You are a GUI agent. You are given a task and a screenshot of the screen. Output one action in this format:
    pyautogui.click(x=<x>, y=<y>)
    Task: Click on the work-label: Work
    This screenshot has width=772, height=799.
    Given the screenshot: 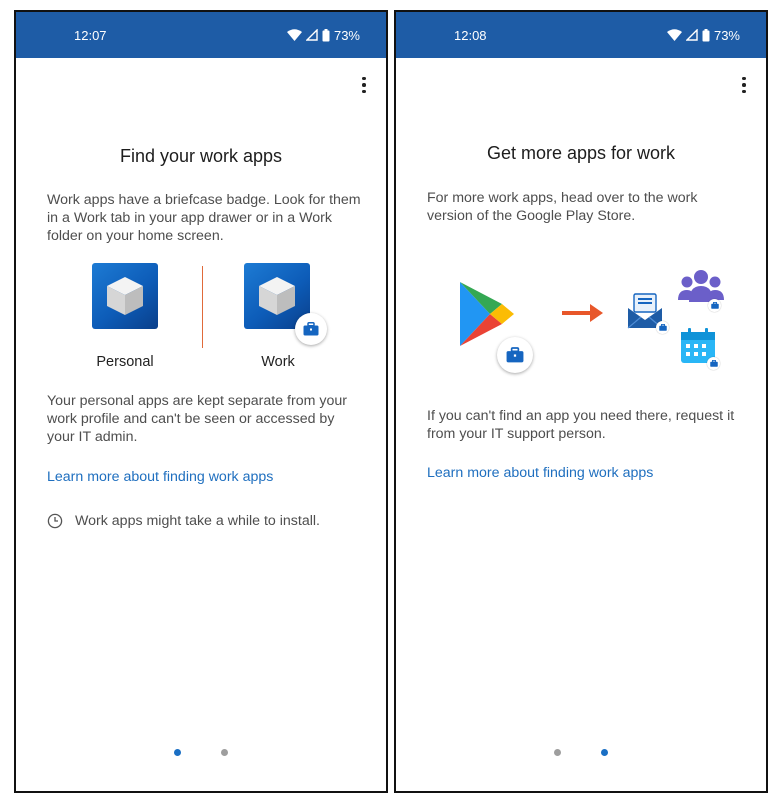 What is the action you would take?
    pyautogui.click(x=278, y=362)
    